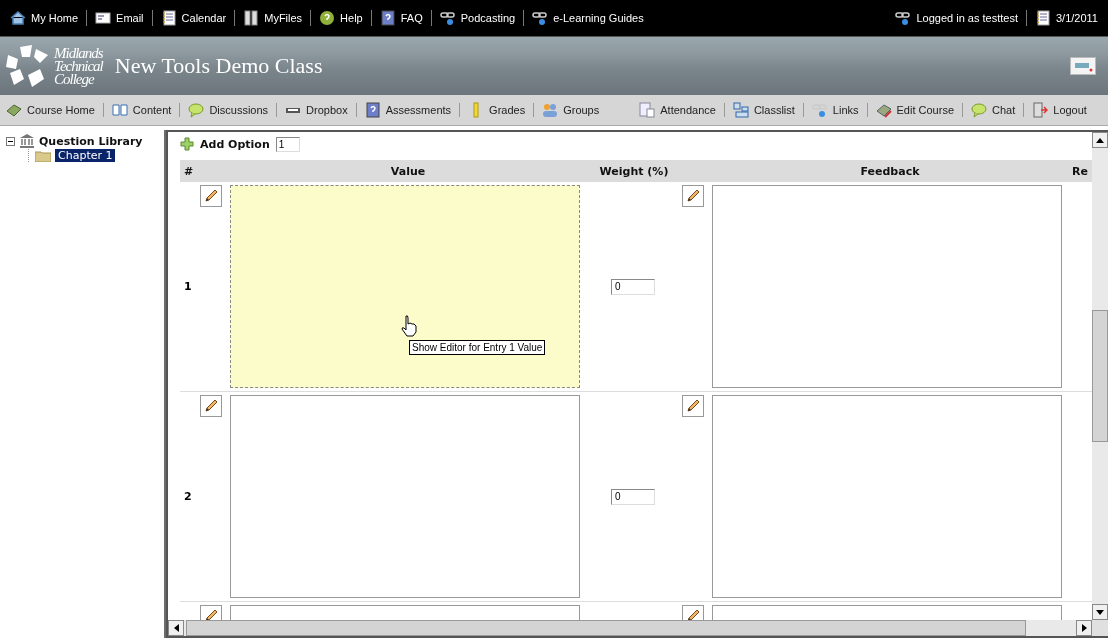 The height and width of the screenshot is (638, 1108). I want to click on course-nav-link: Dropbox, so click(316, 110).